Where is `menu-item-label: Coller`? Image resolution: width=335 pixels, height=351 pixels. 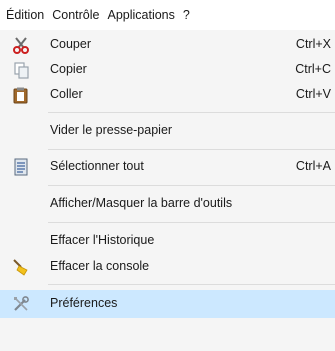
menu-item-label: Coller is located at coordinates (66, 94).